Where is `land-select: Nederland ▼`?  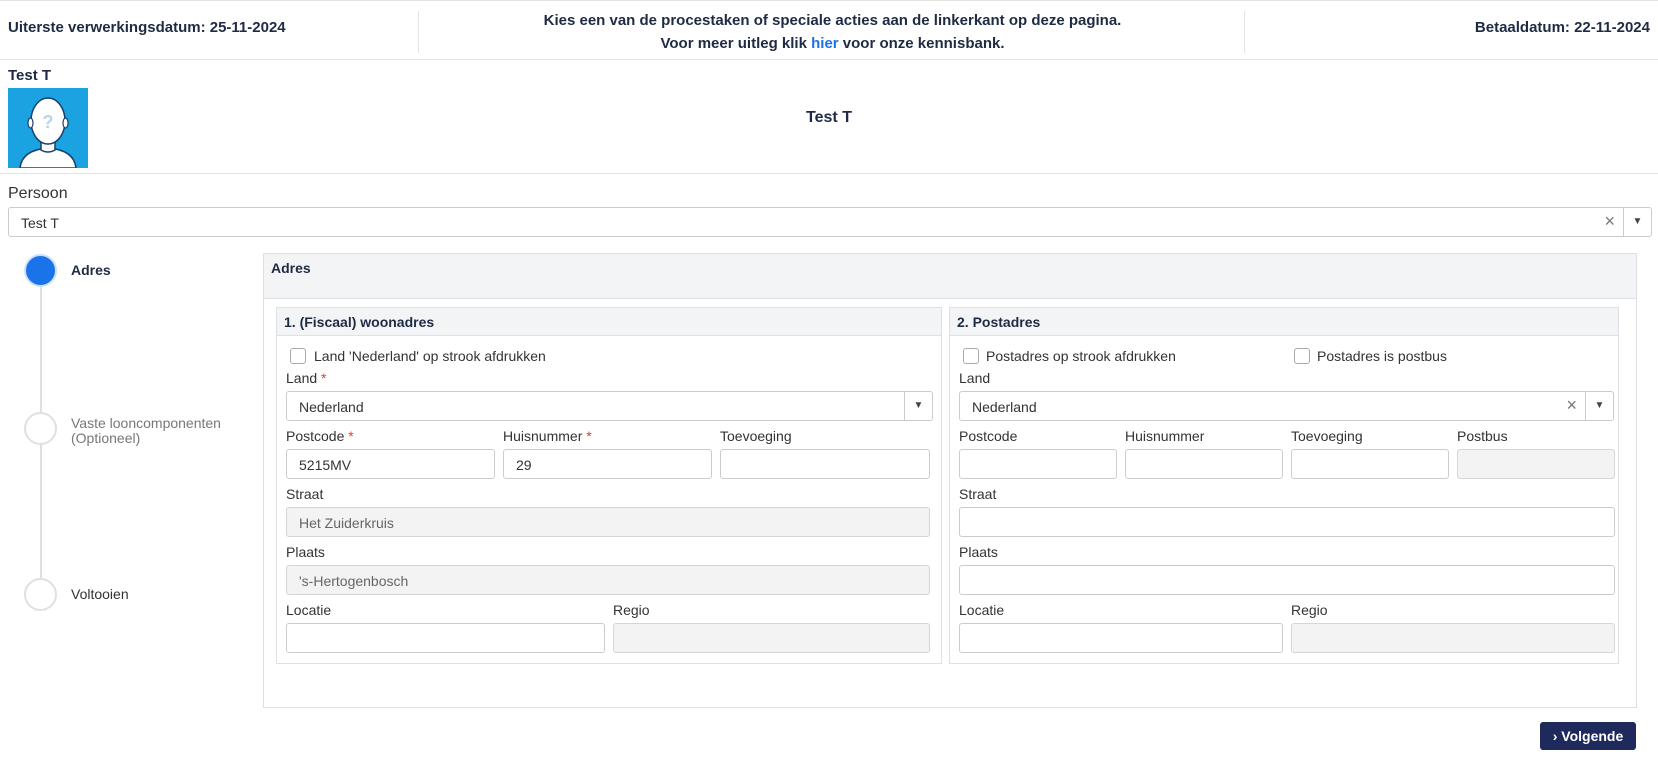 land-select: Nederland ▼ is located at coordinates (609, 406).